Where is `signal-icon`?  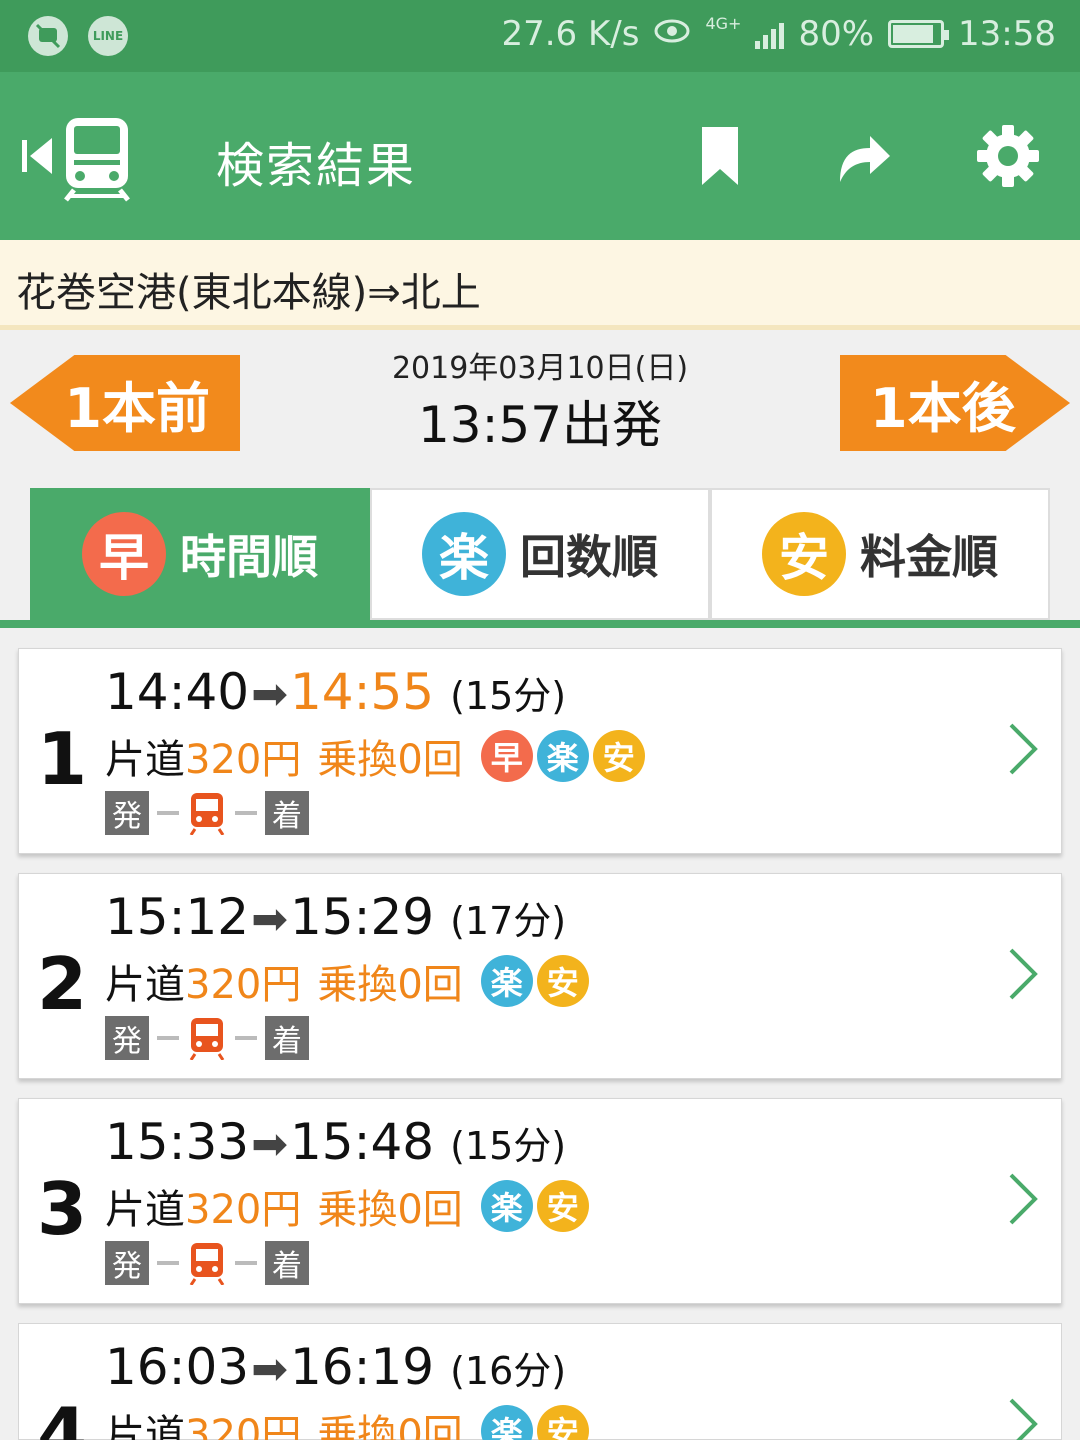
signal-icon is located at coordinates (770, 34).